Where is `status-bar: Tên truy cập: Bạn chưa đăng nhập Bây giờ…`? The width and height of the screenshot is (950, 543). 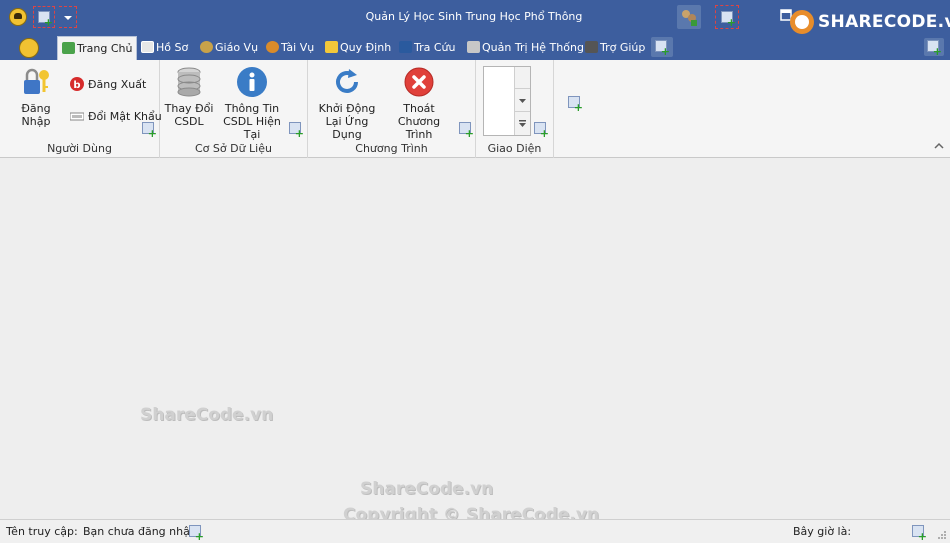 status-bar: Tên truy cập: Bạn chưa đăng nhập Bây giờ… is located at coordinates (475, 531).